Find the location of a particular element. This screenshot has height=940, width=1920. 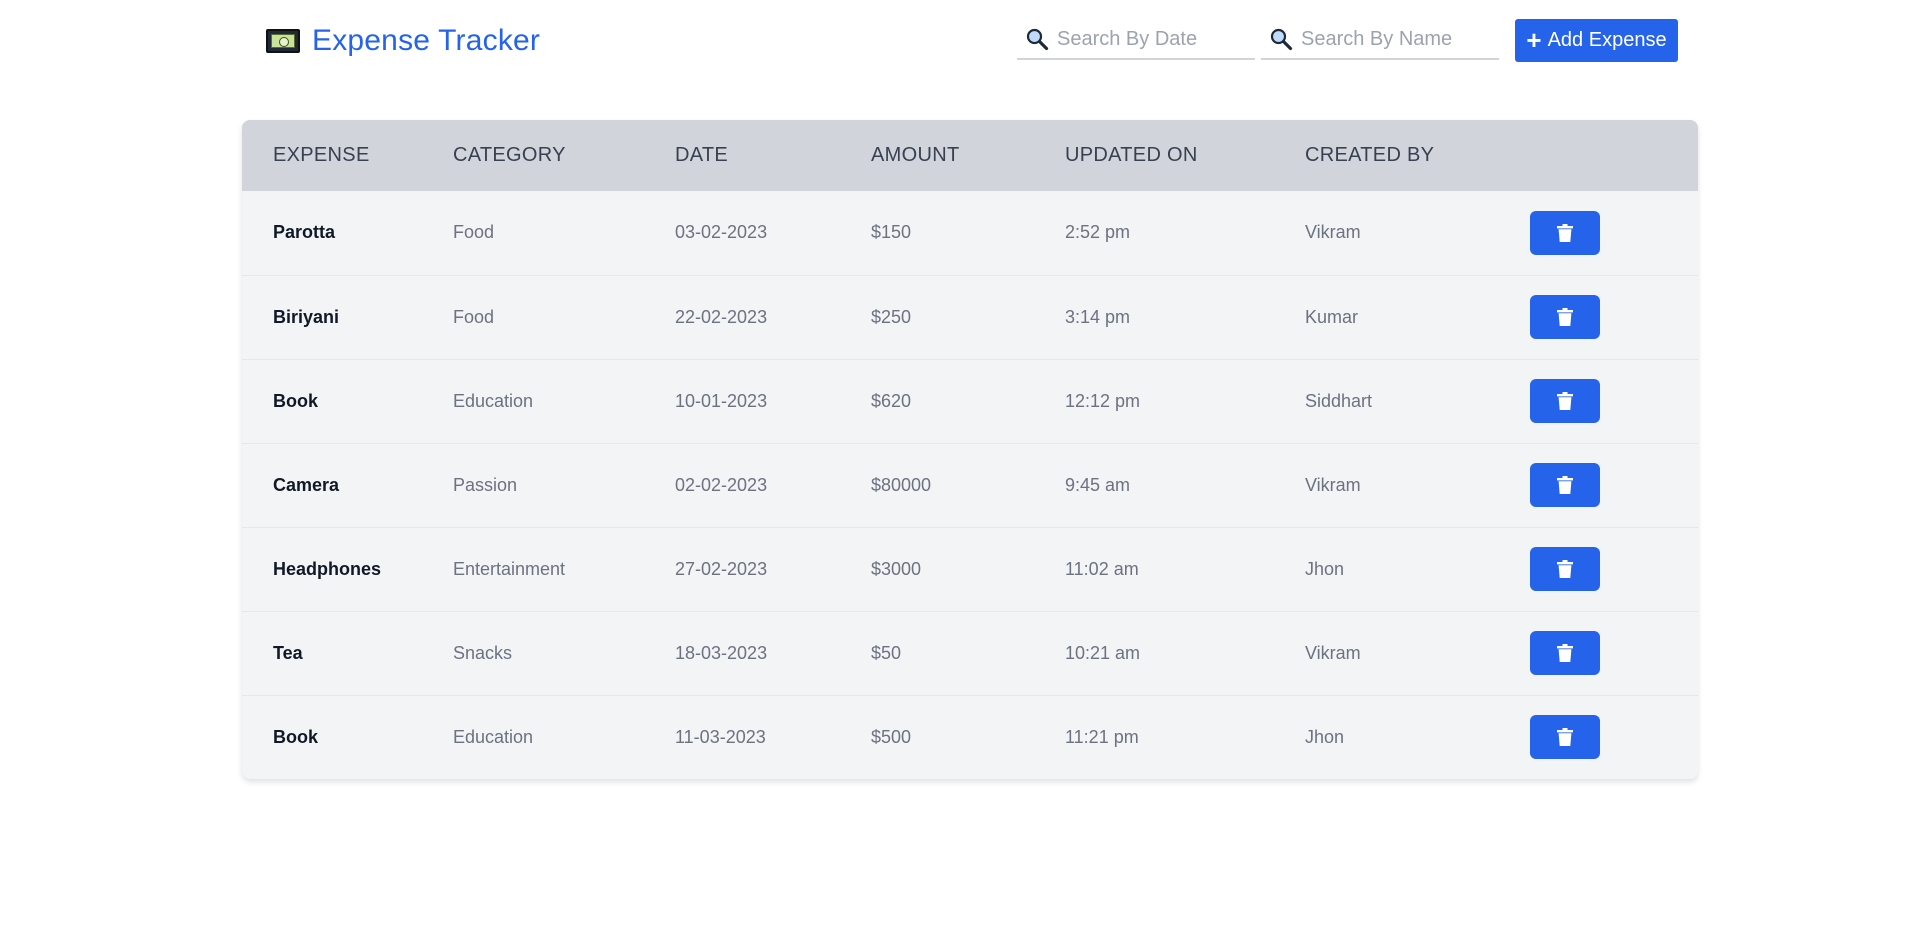

search-name-input is located at coordinates (1396, 39).